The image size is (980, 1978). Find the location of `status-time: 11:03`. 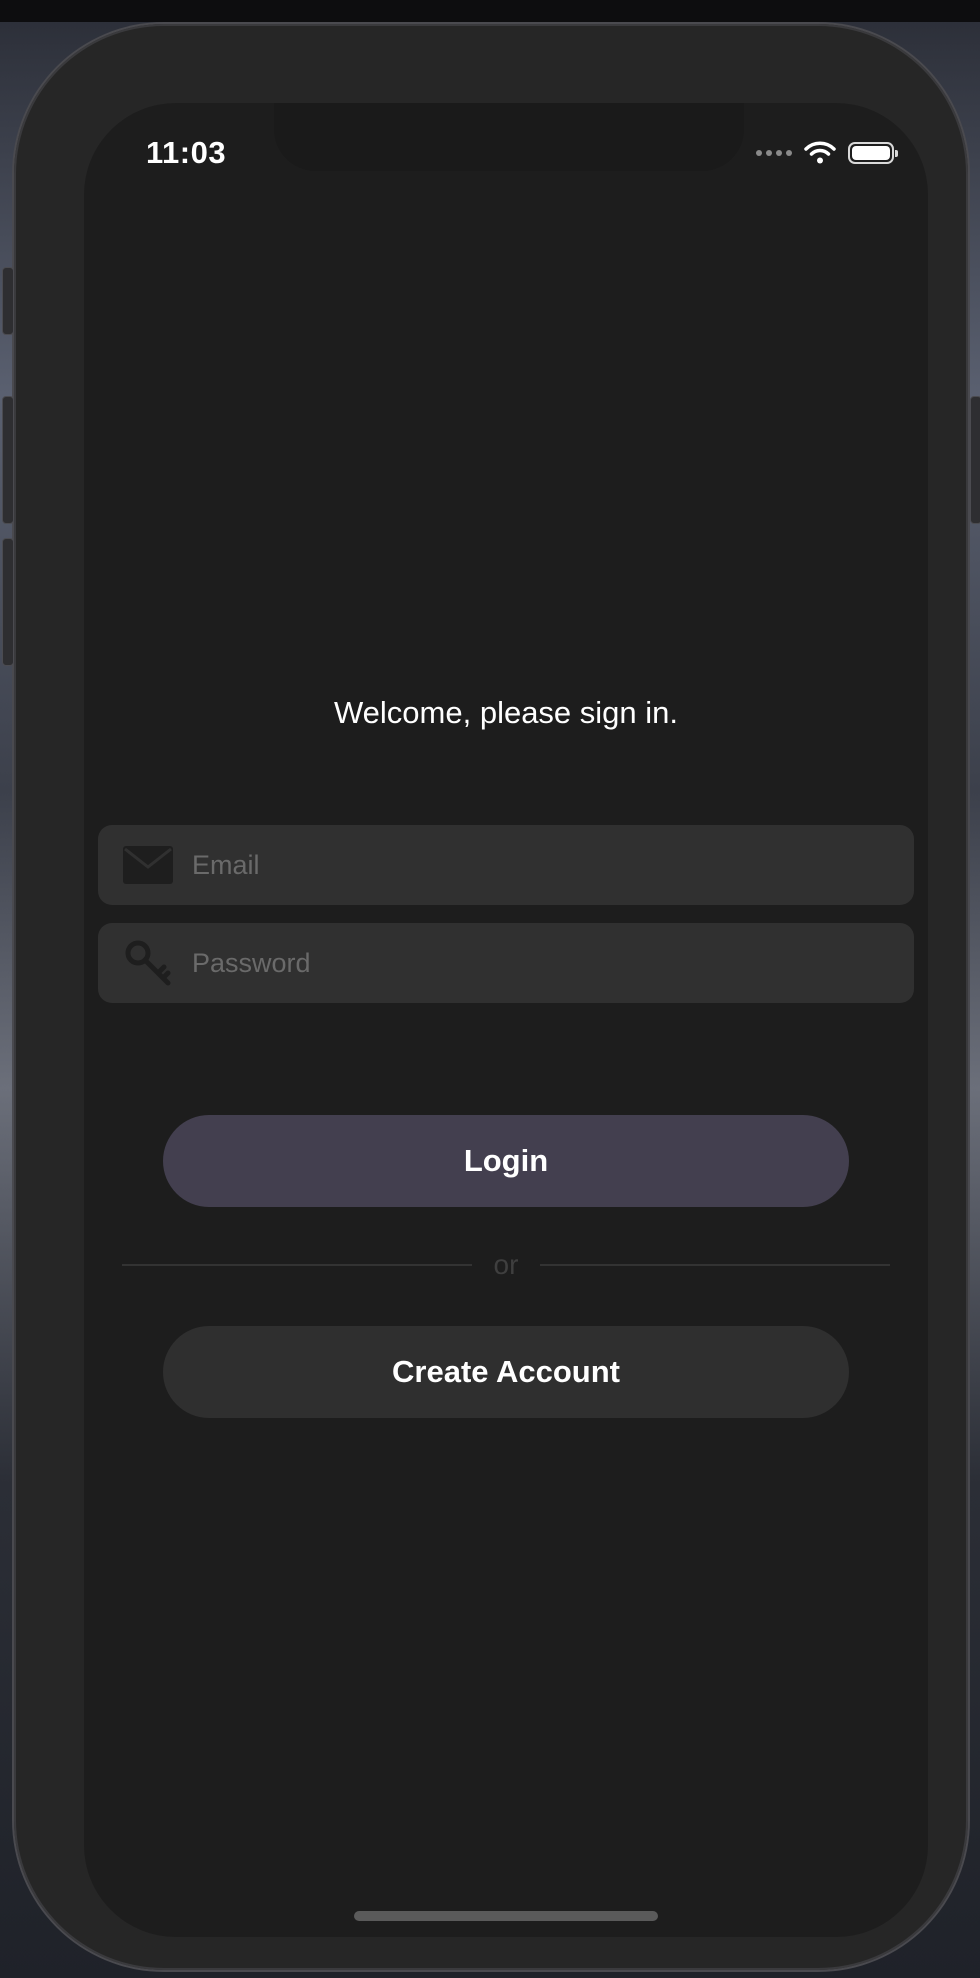

status-time: 11:03 is located at coordinates (186, 152).